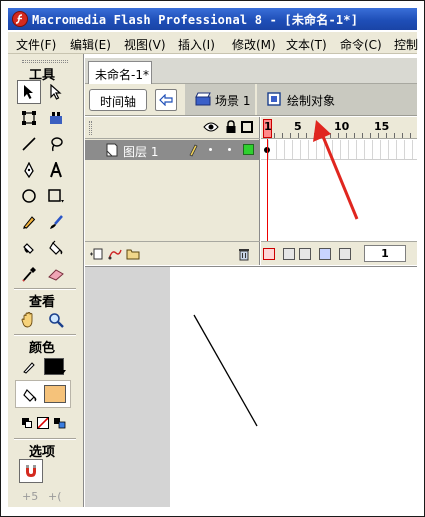 This screenshot has width=425, height=517. I want to click on rectangle-tool-icon, so click(56, 196).